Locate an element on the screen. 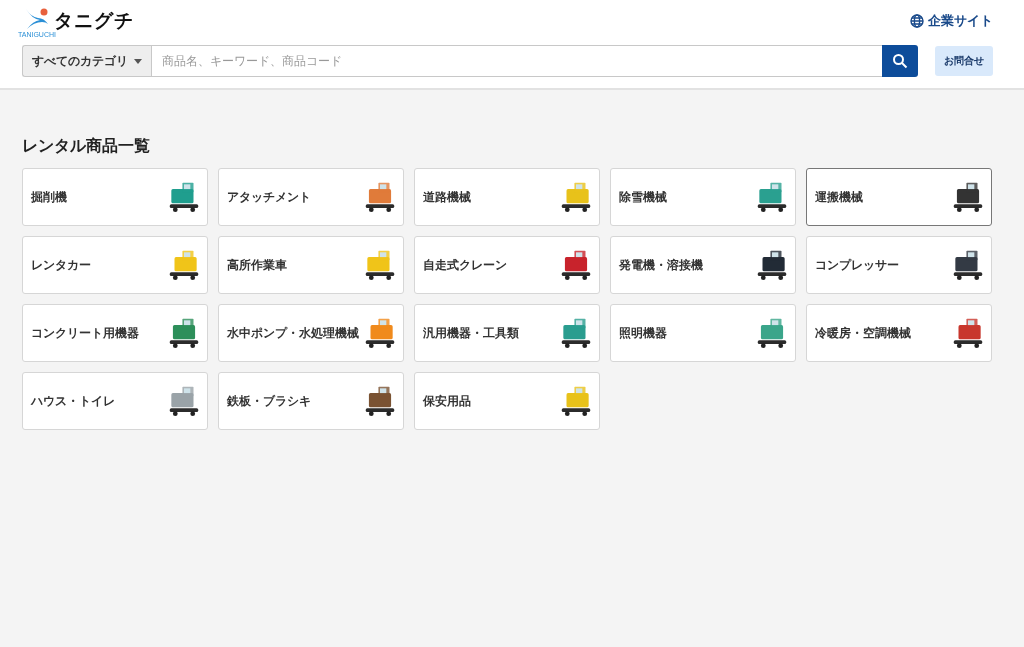  category-card: ハウス・トイレ is located at coordinates (115, 401).